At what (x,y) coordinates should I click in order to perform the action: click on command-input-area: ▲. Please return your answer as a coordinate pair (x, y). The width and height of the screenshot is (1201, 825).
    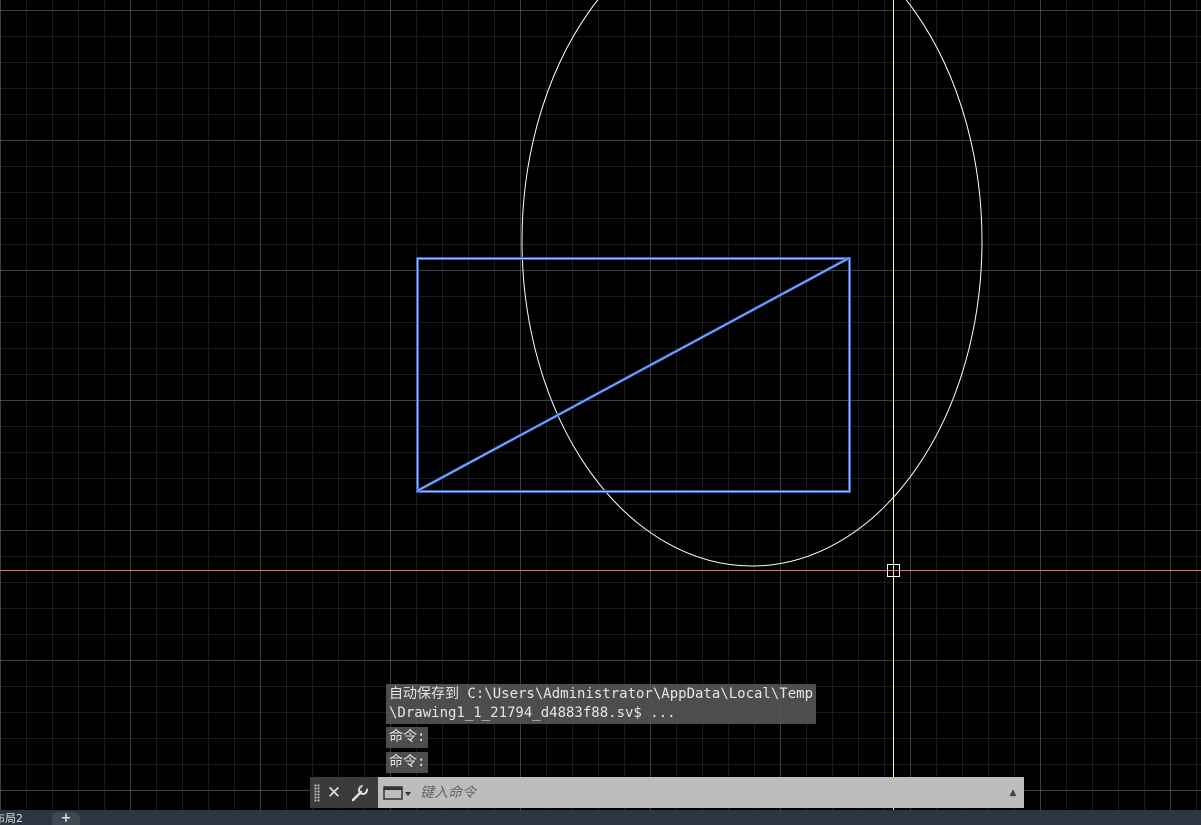
    Looking at the image, I should click on (701, 792).